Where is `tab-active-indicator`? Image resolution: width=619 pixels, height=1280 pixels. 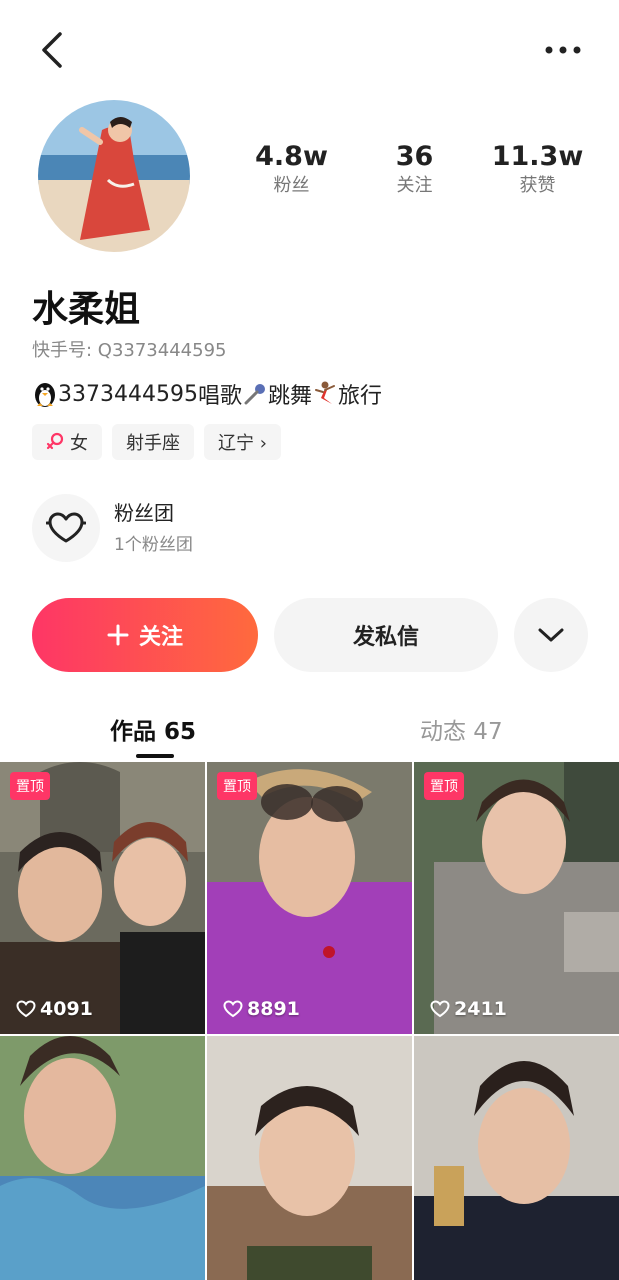
tab-active-indicator is located at coordinates (155, 756).